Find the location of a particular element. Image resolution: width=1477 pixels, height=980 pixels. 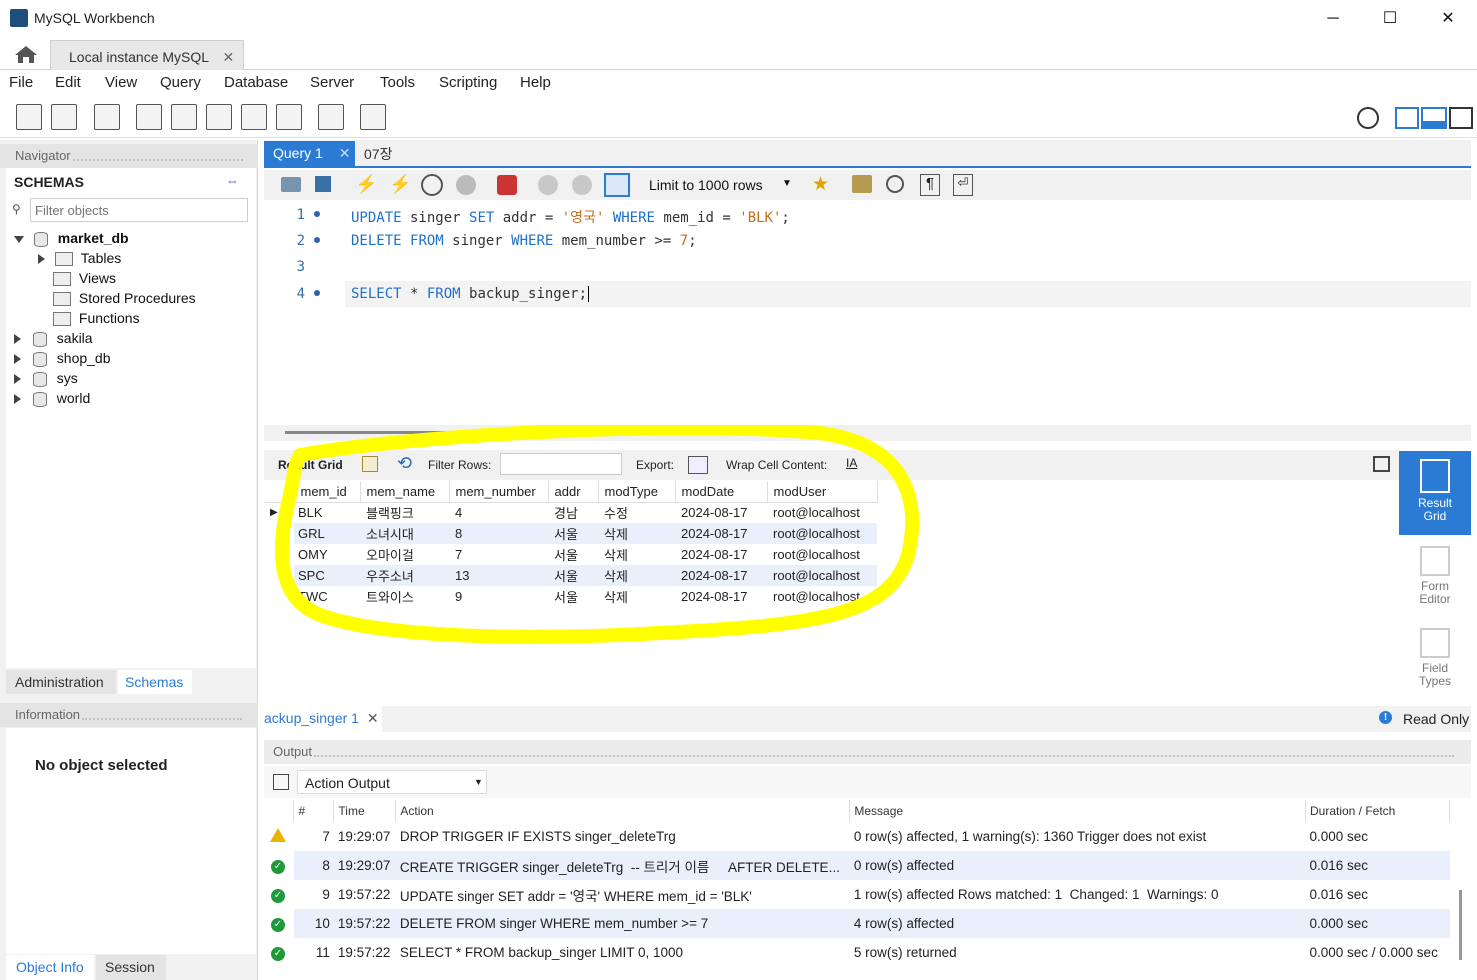

field-types-side-button: Field Types is located at coordinates (1435, 660).